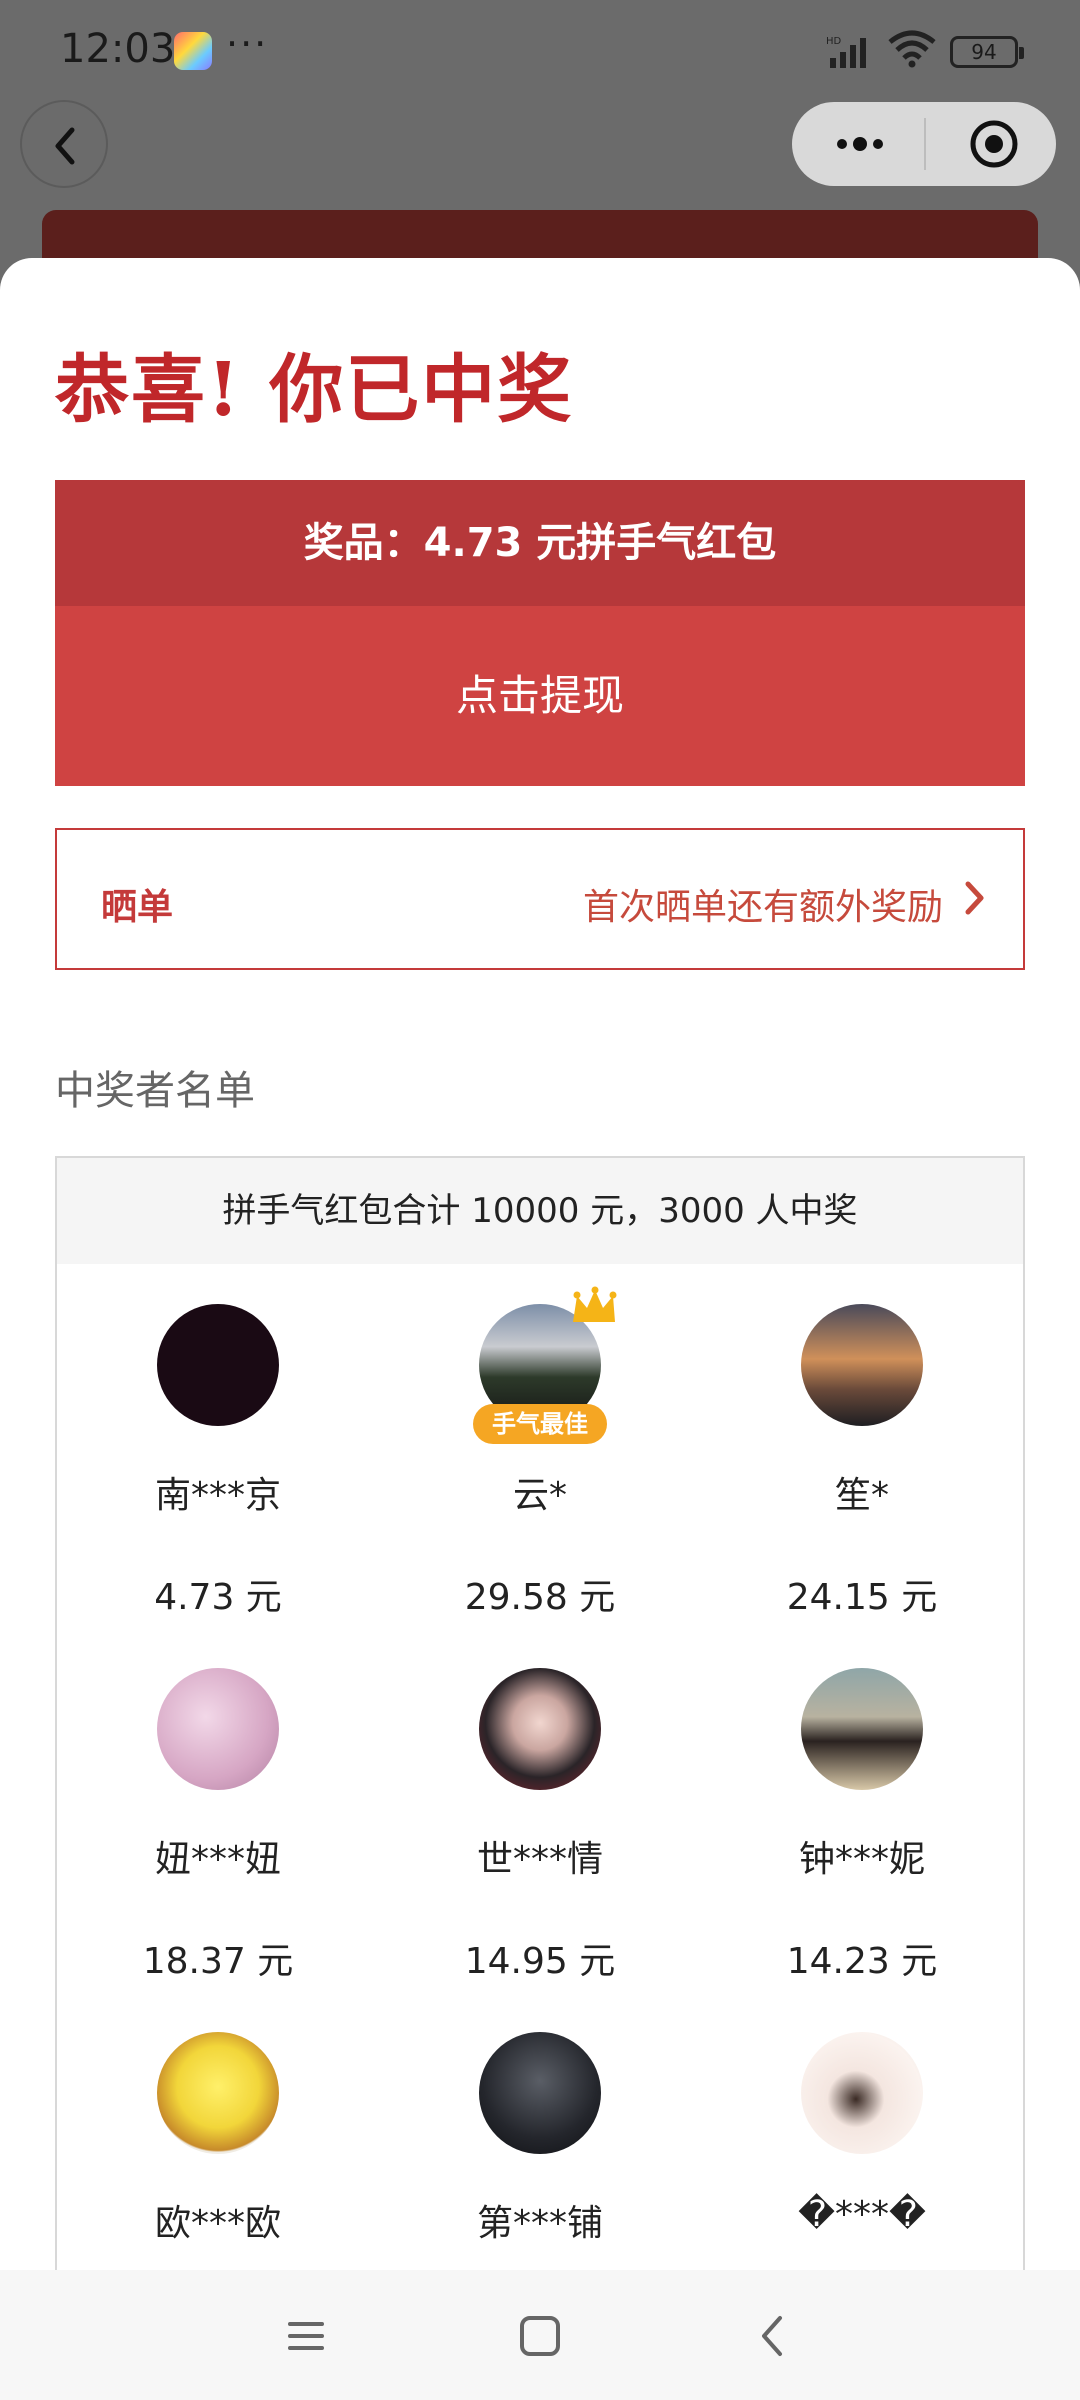 Image resolution: width=1080 pixels, height=2400 pixels. I want to click on cartoon-girl-avatar, so click(862, 2093).